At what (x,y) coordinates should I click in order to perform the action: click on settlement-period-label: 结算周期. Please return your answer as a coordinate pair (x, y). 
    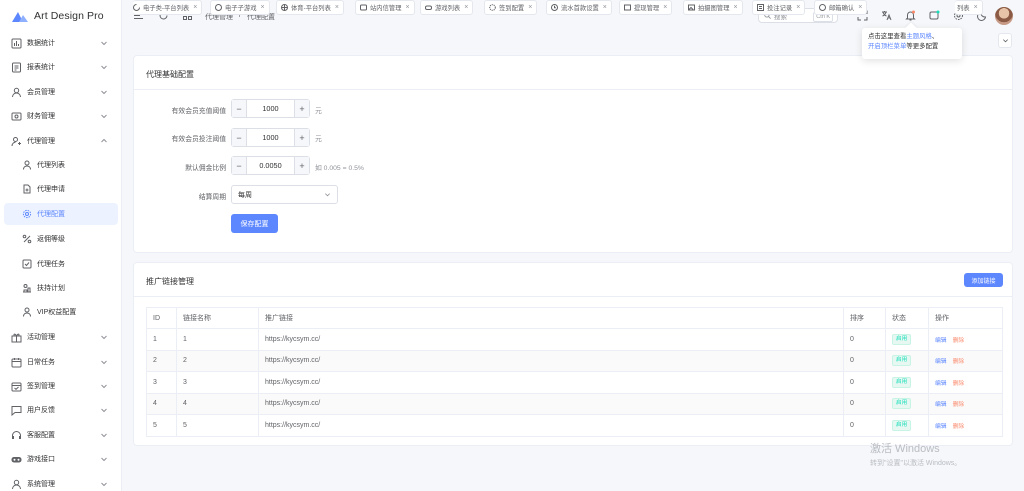
    Looking at the image, I should click on (212, 197).